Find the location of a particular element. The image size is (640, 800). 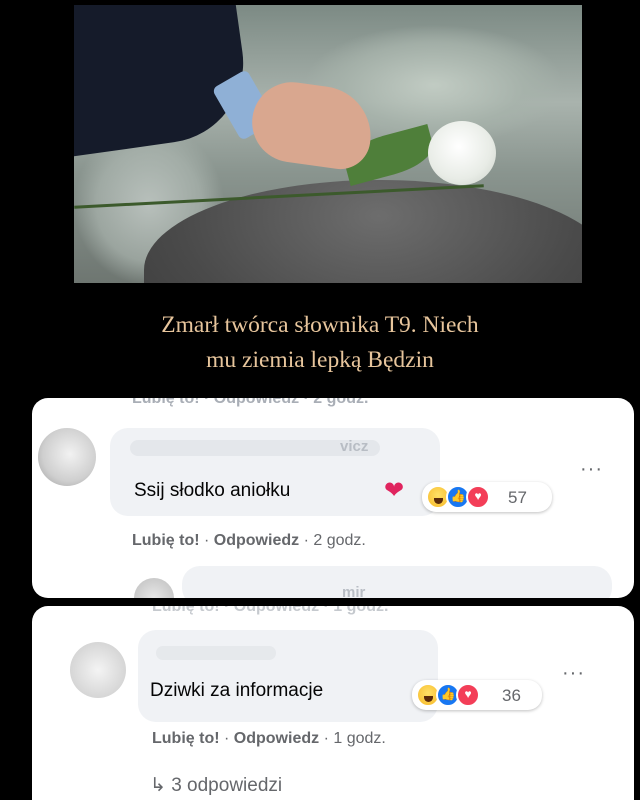

reaction-count: 57 is located at coordinates (517, 497).